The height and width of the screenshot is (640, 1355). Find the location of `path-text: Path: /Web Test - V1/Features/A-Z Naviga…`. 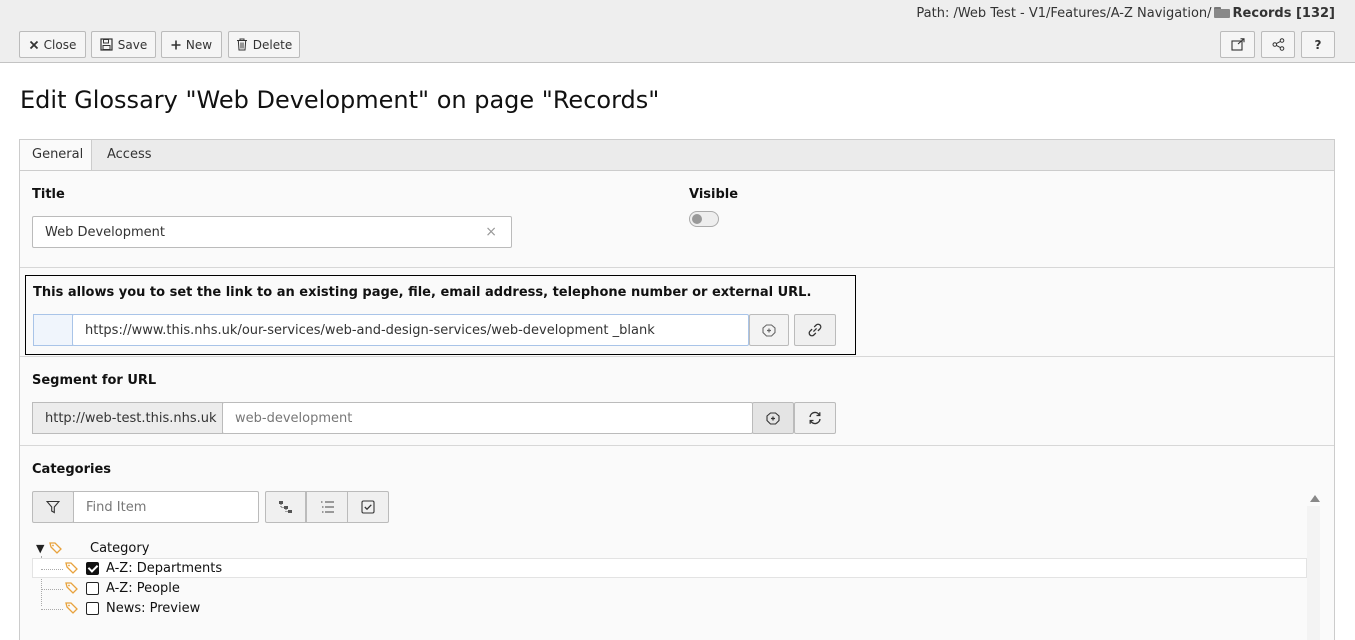

path-text: Path: /Web Test - V1/Features/A-Z Naviga… is located at coordinates (1064, 13).